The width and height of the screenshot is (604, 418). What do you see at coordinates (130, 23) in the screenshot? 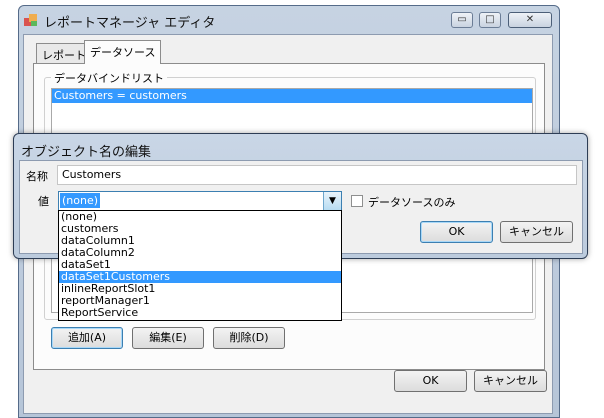
I see `window-title: レポートマネージャ エディタ` at bounding box center [130, 23].